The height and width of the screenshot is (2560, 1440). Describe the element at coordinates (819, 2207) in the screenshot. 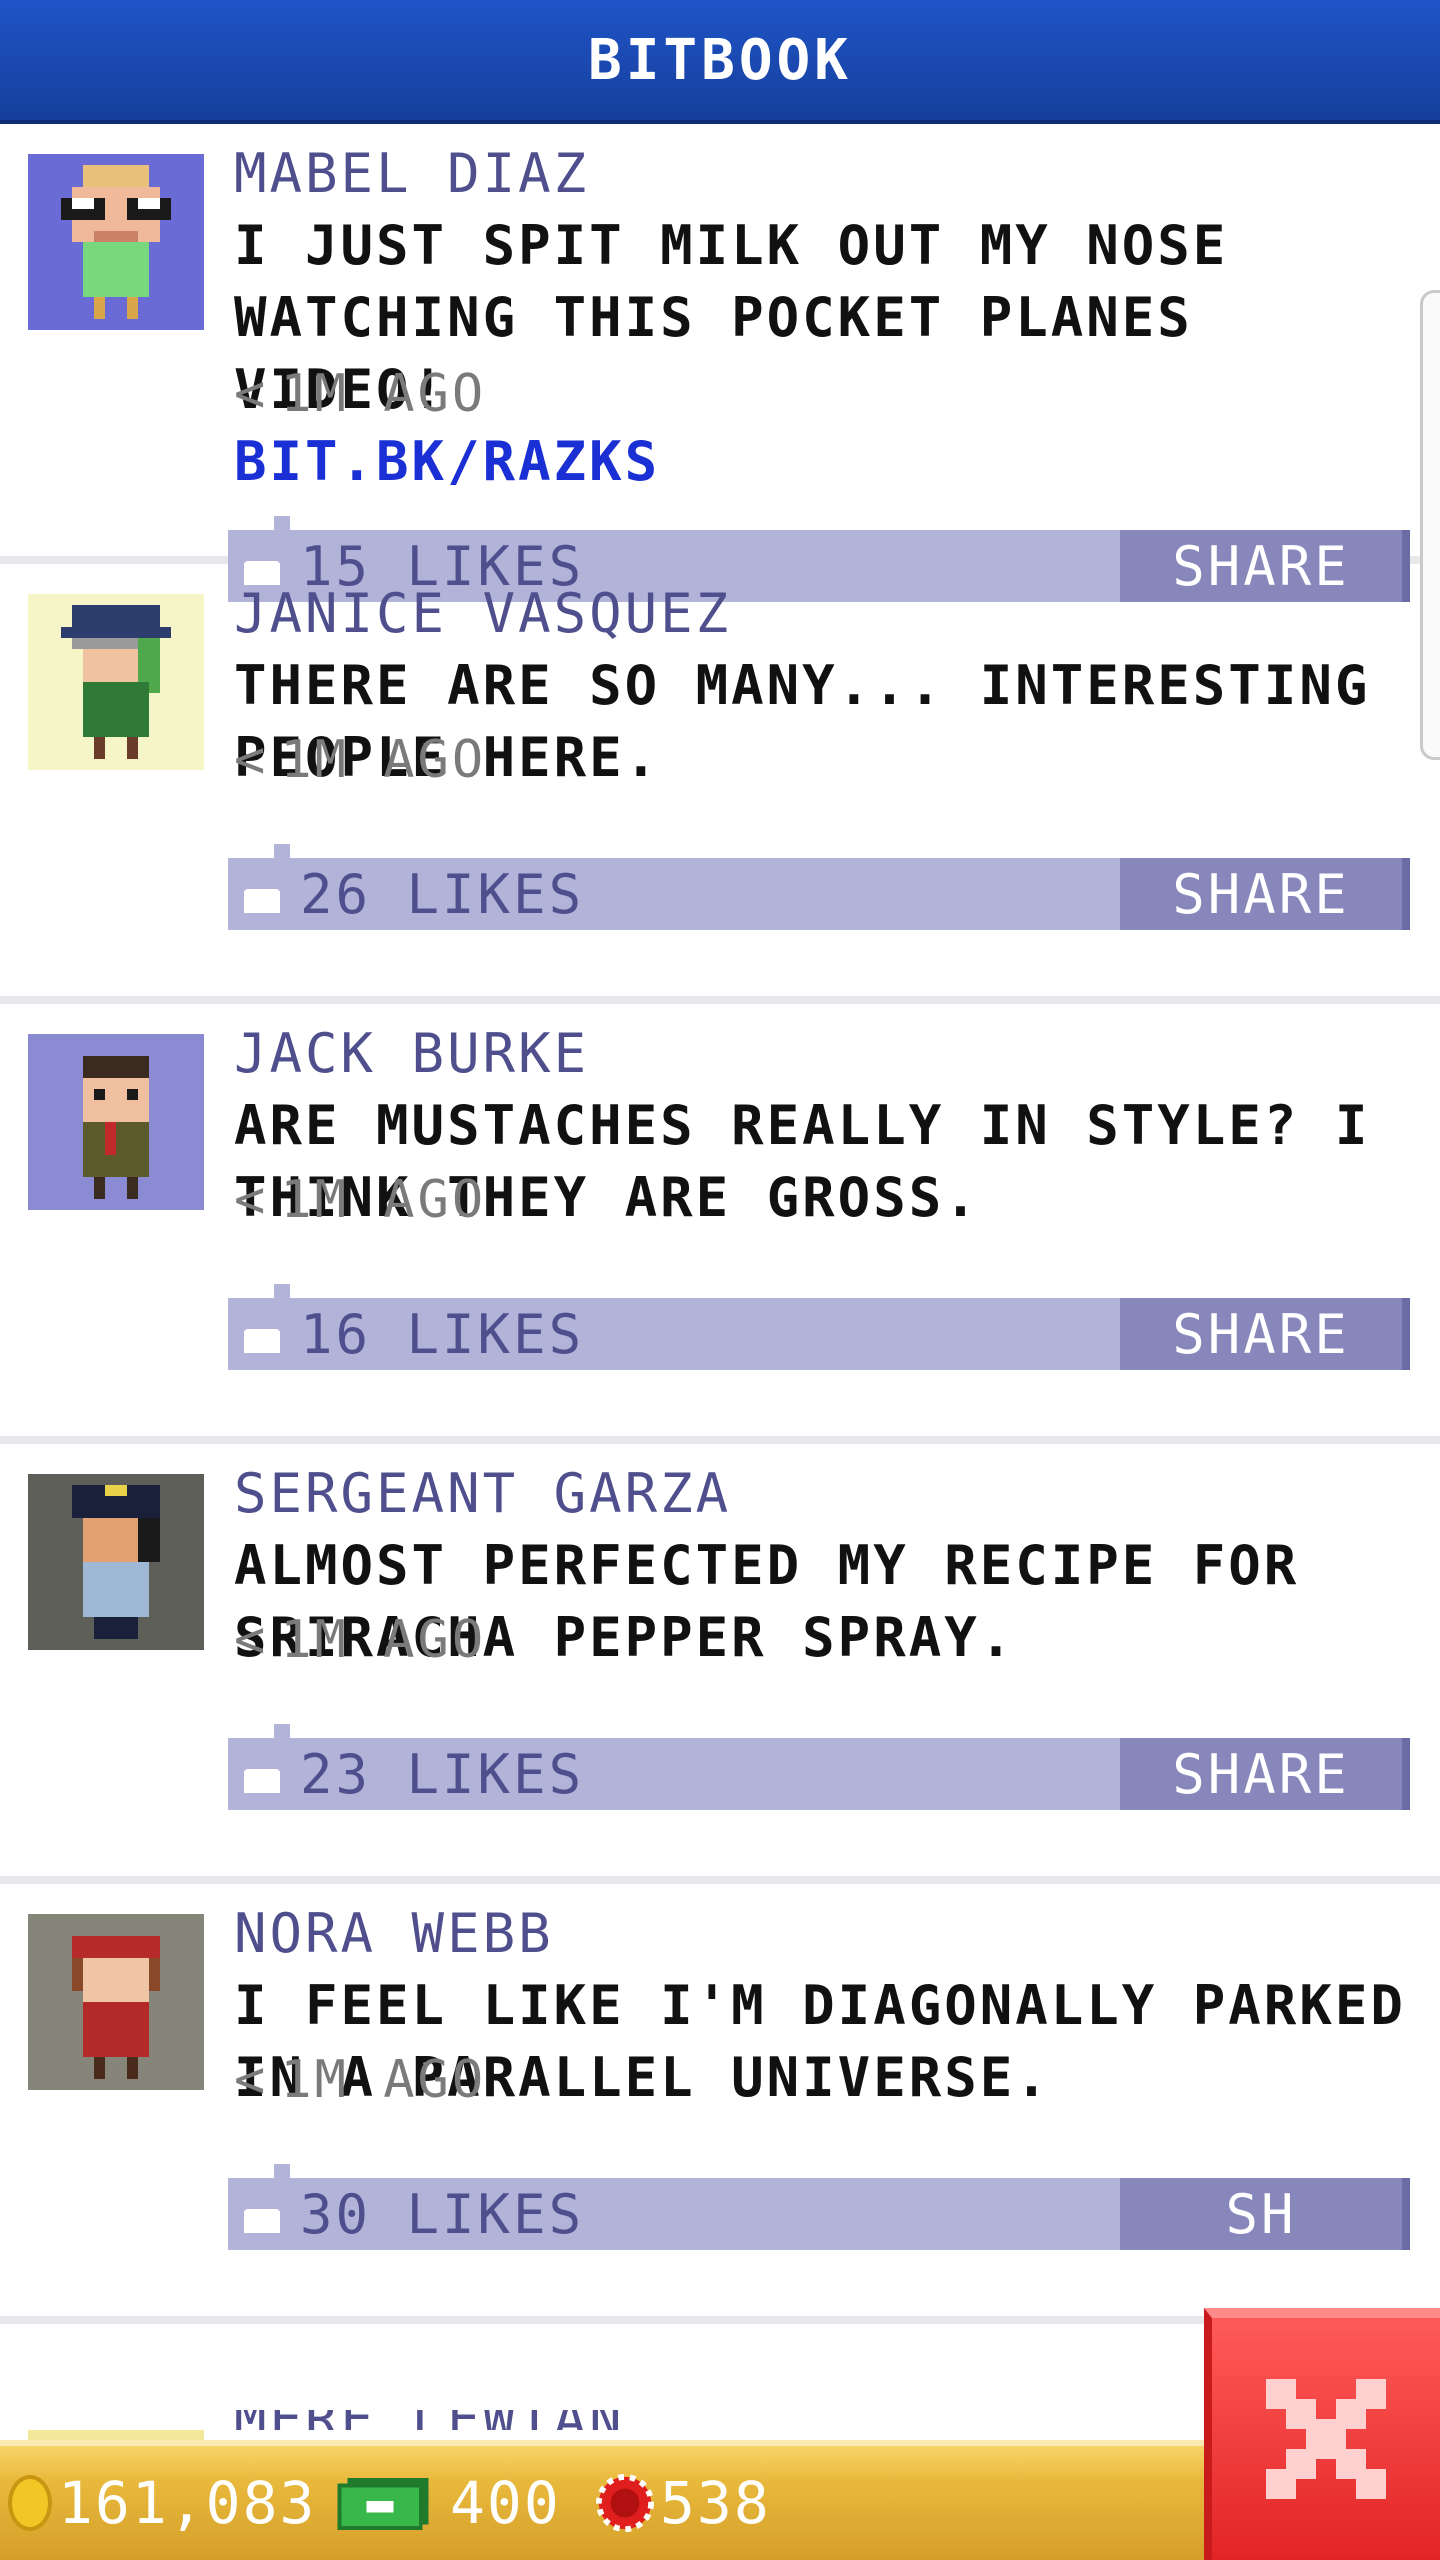

I see `like-bar: 30 LIKES SH` at that location.